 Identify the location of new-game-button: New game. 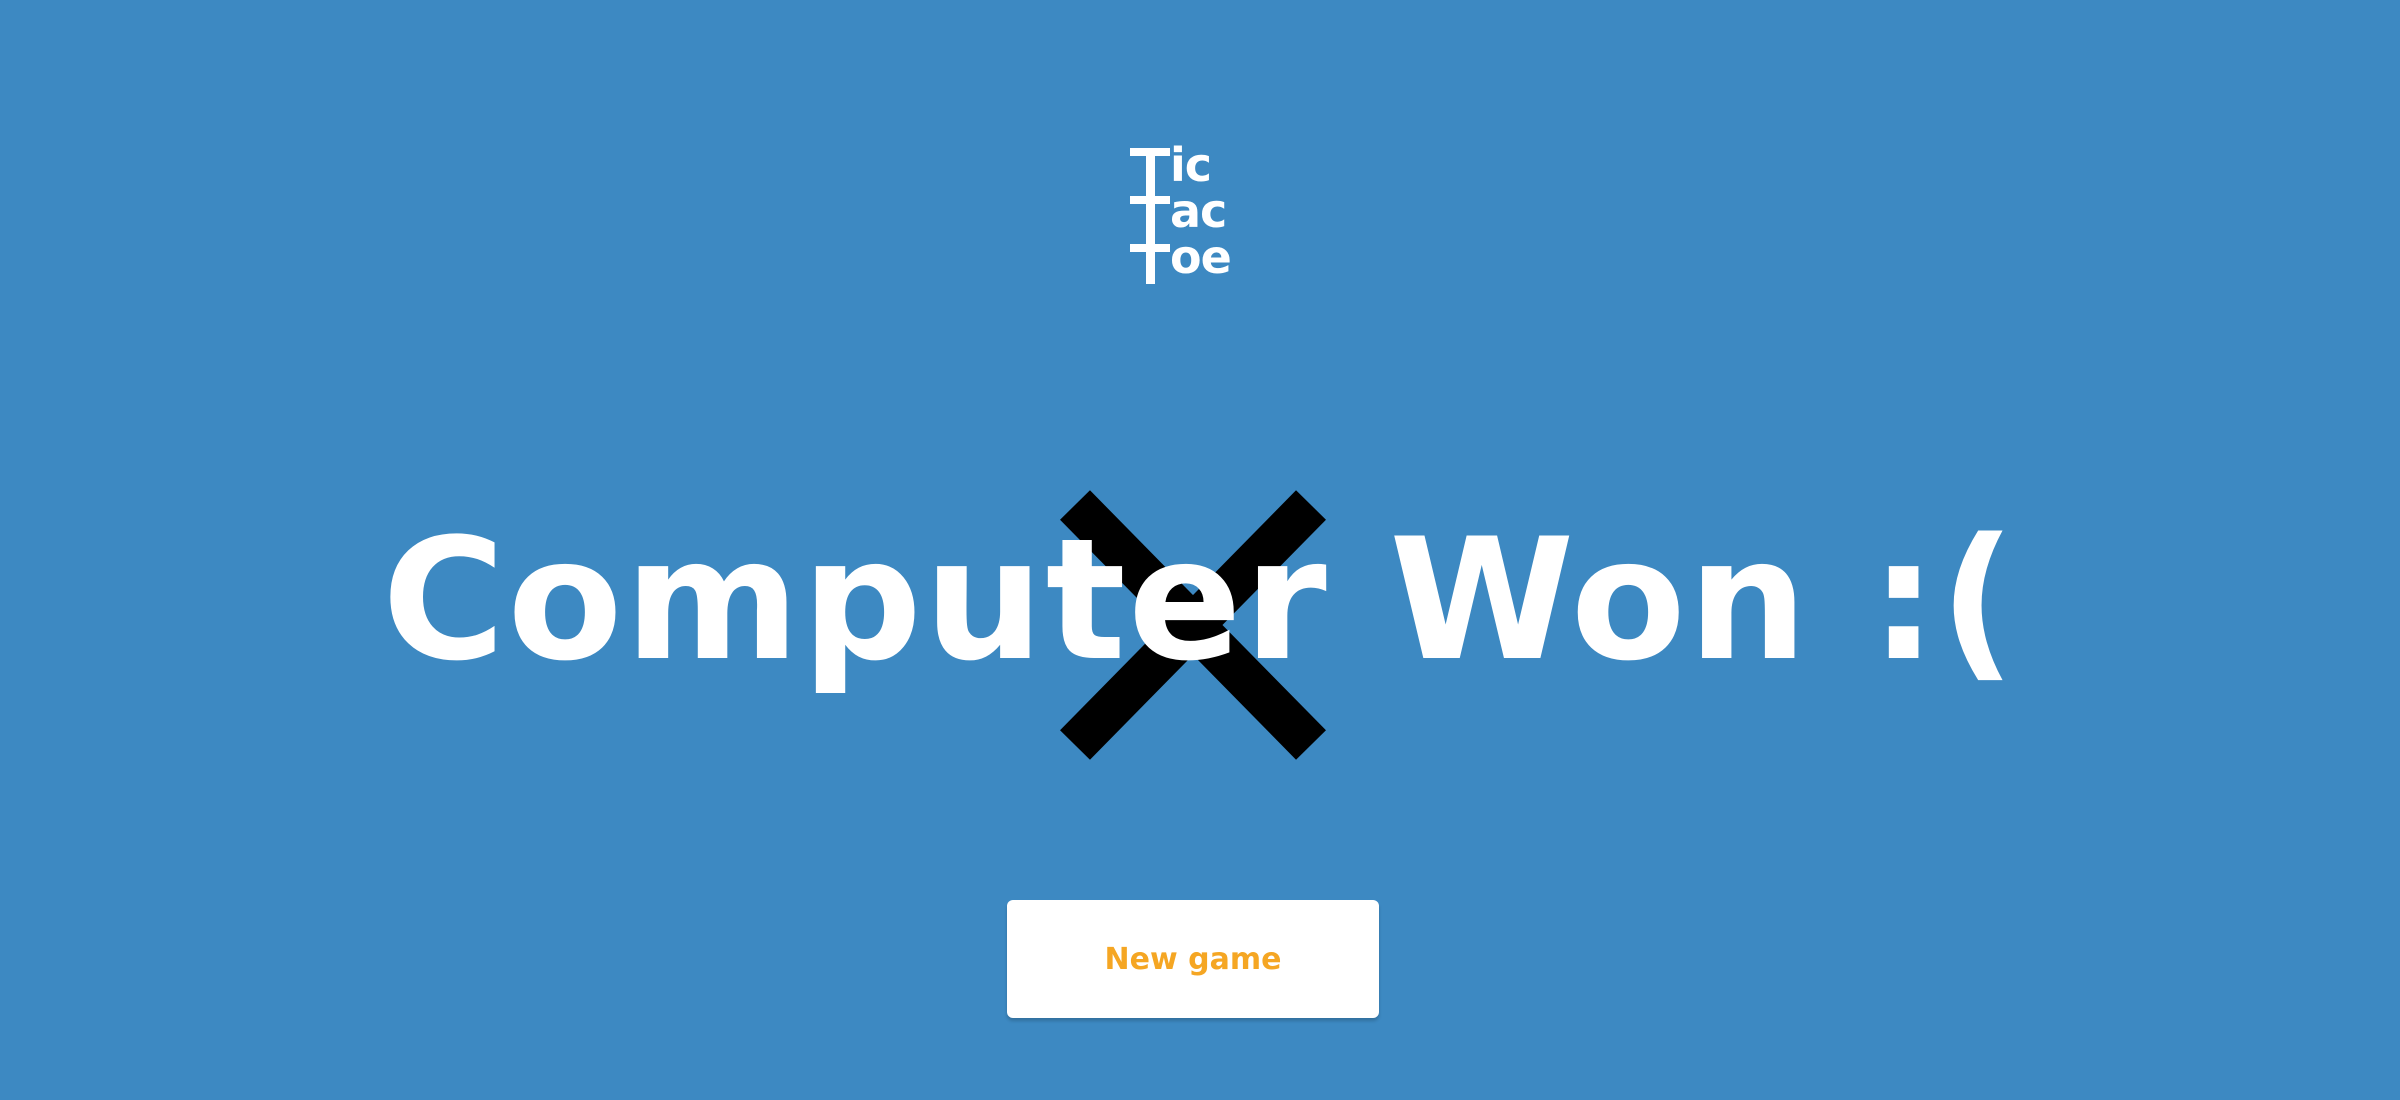
(1193, 959).